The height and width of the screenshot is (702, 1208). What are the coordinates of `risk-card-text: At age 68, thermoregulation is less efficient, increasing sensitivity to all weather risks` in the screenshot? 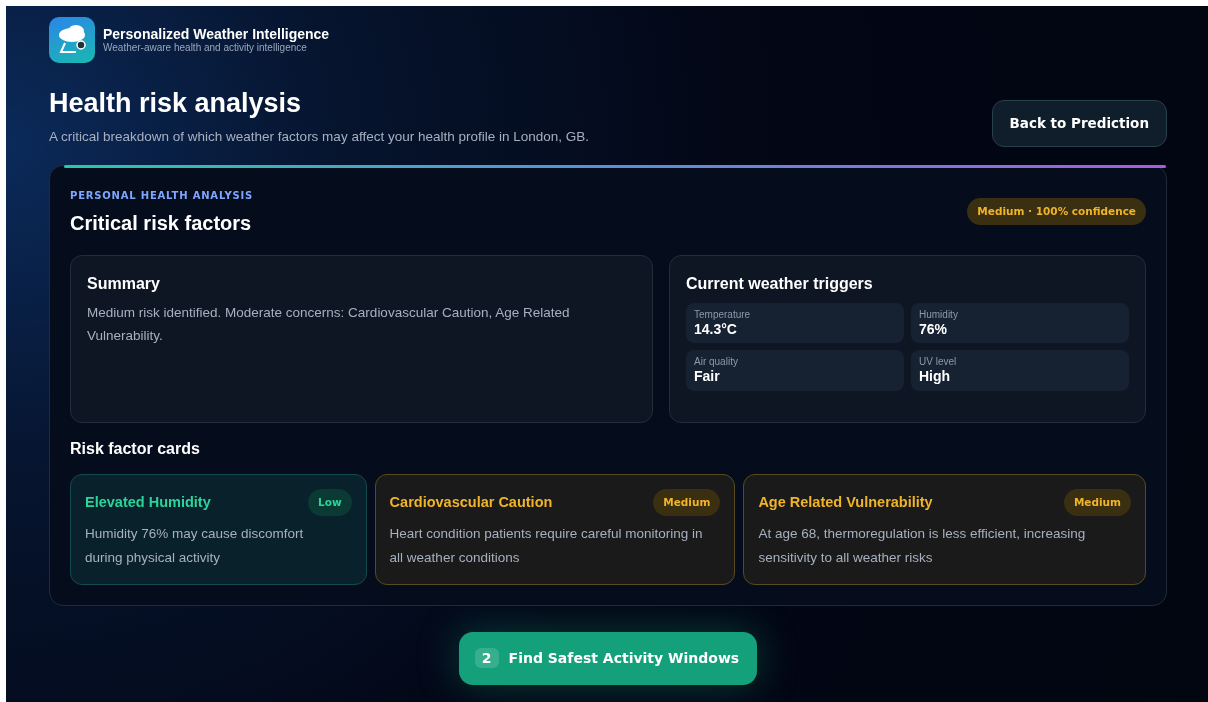 It's located at (922, 546).